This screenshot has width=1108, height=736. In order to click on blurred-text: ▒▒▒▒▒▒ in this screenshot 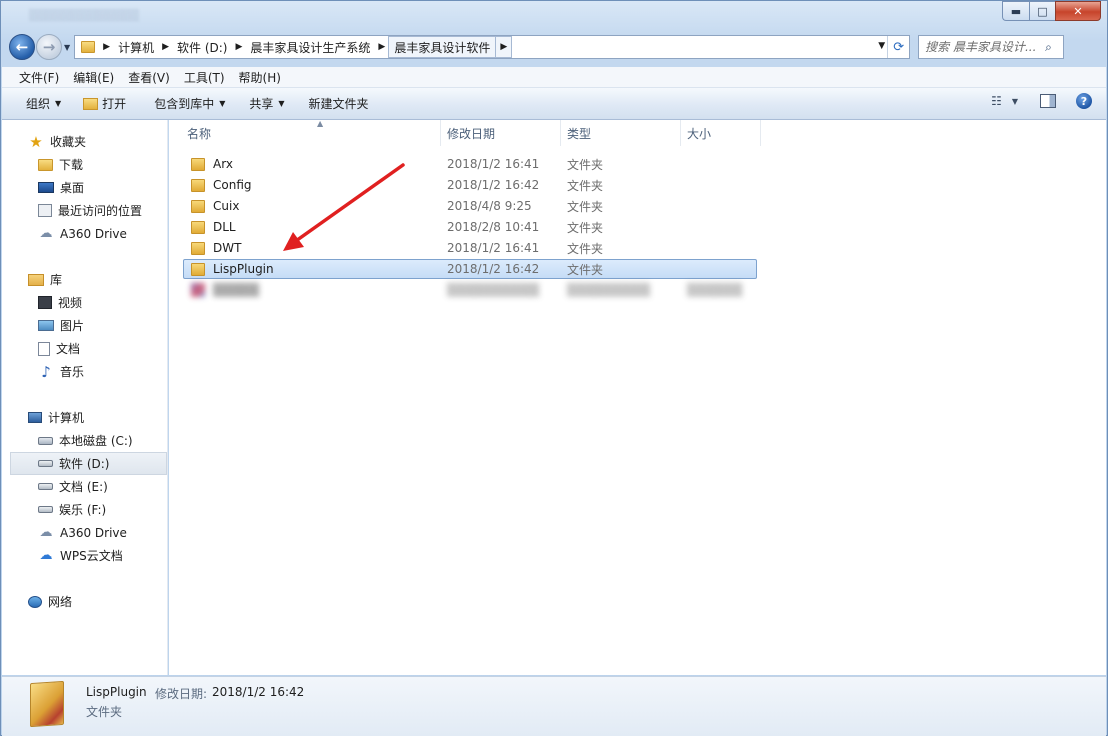, I will do `click(715, 290)`.